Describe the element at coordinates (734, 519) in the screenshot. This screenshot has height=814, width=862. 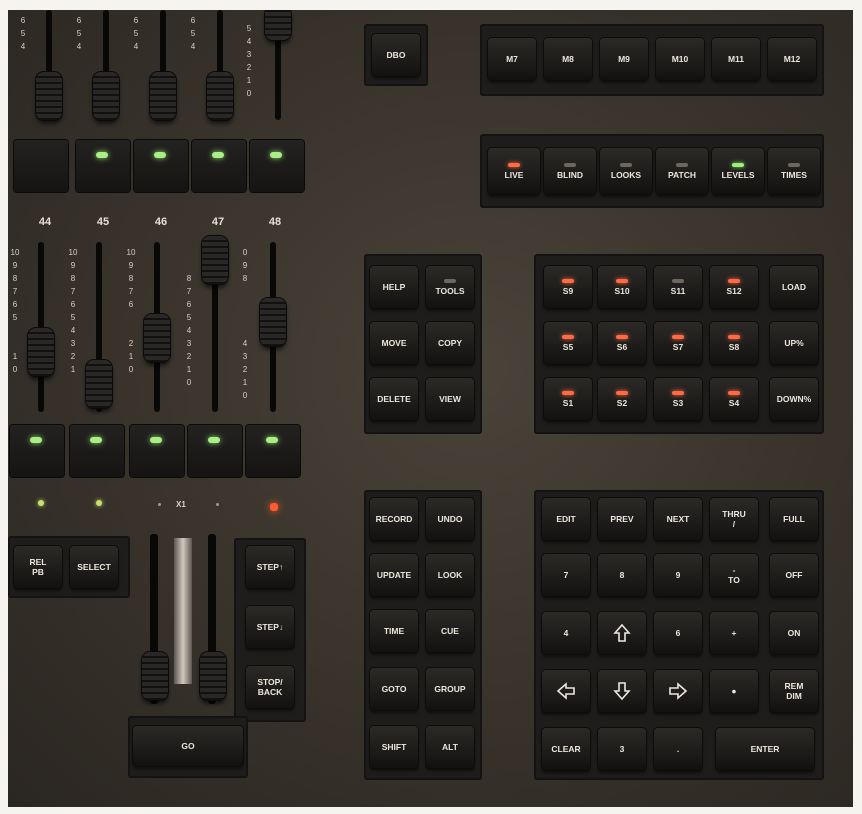
I see `thru-button: THRU /` at that location.